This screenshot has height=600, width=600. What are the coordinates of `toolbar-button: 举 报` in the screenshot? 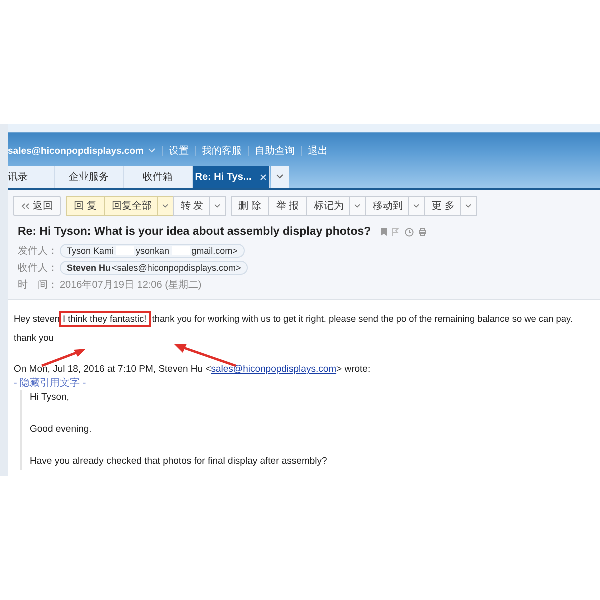 It's located at (288, 206).